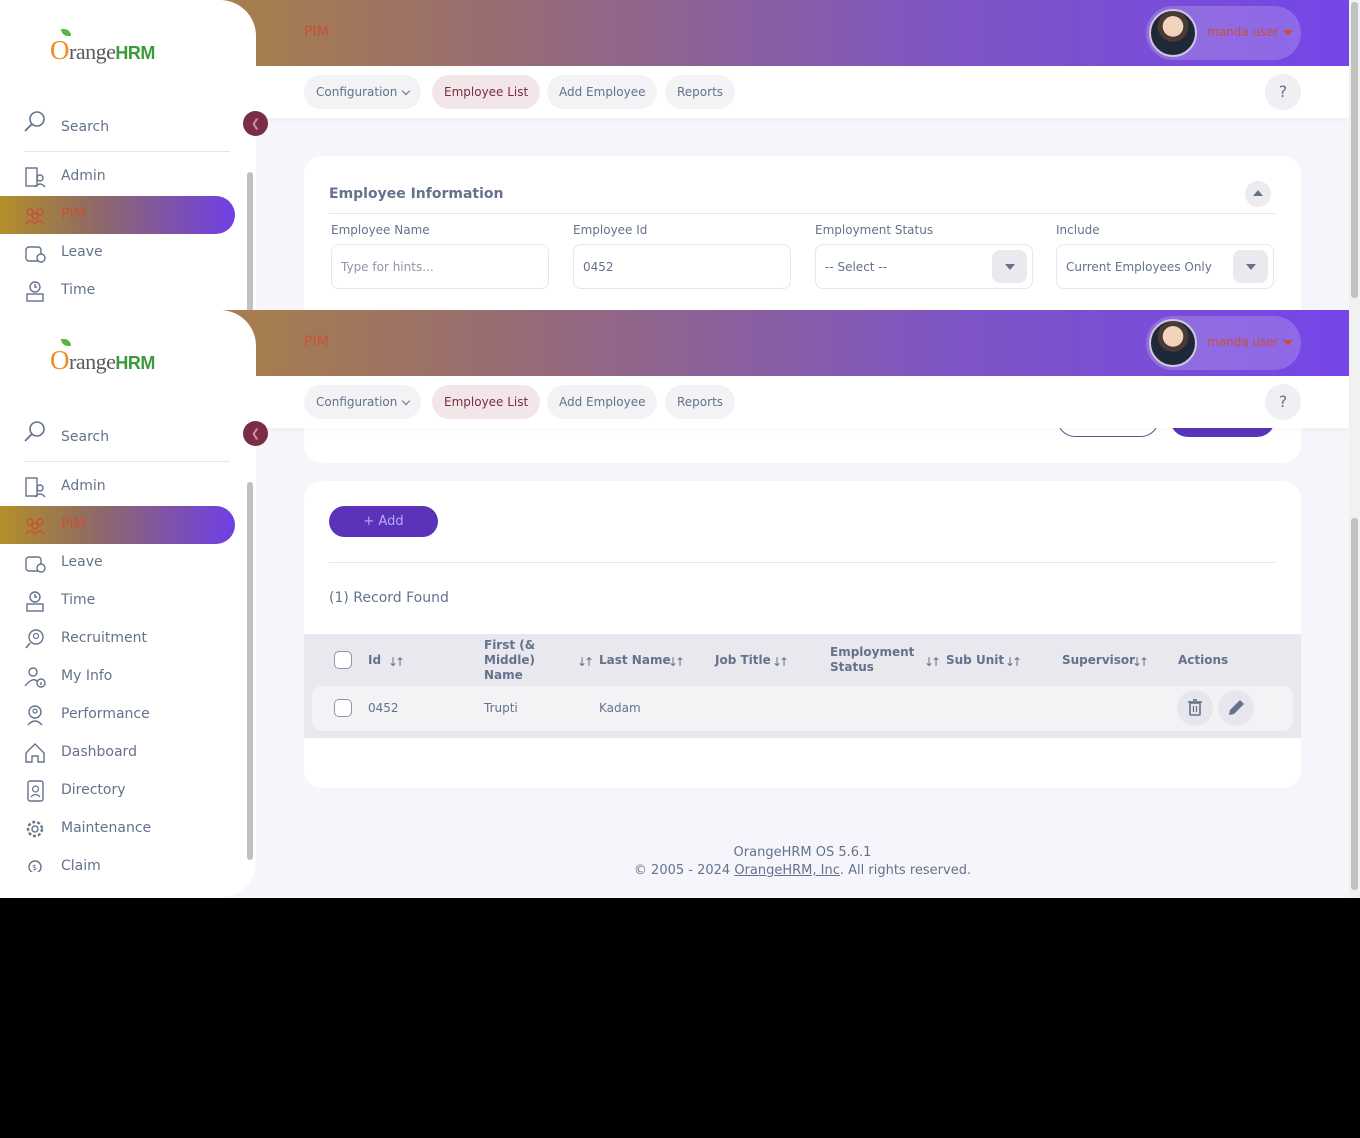 This screenshot has width=1360, height=1138. I want to click on column-header-last-name: Last Name, so click(635, 660).